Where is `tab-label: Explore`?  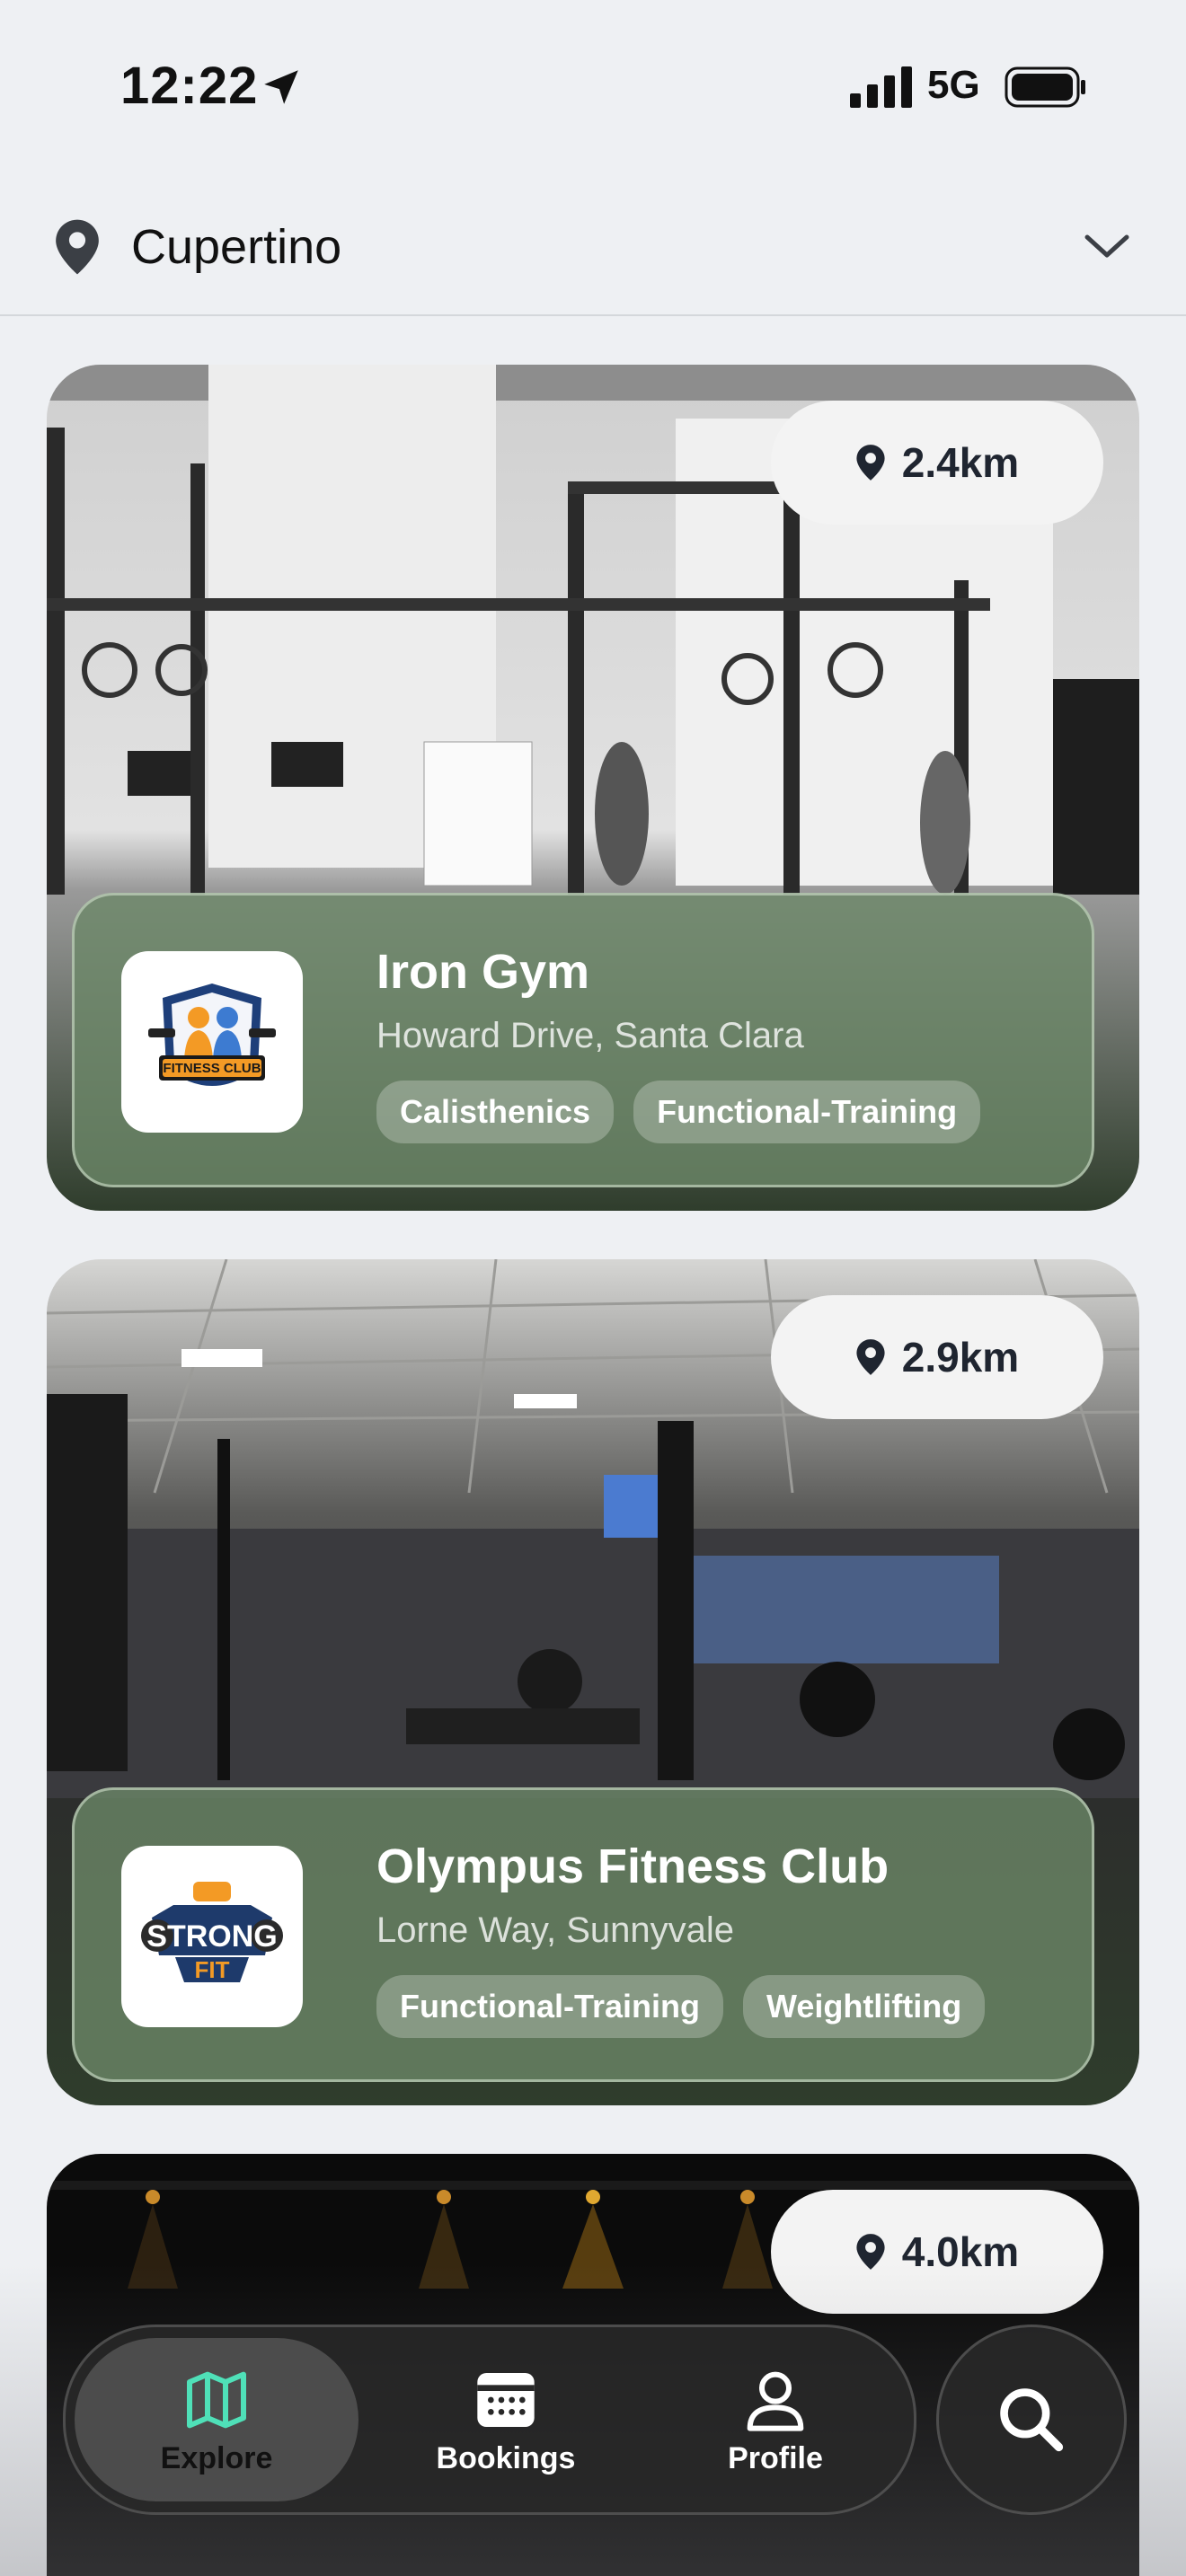 tab-label: Explore is located at coordinates (216, 2457).